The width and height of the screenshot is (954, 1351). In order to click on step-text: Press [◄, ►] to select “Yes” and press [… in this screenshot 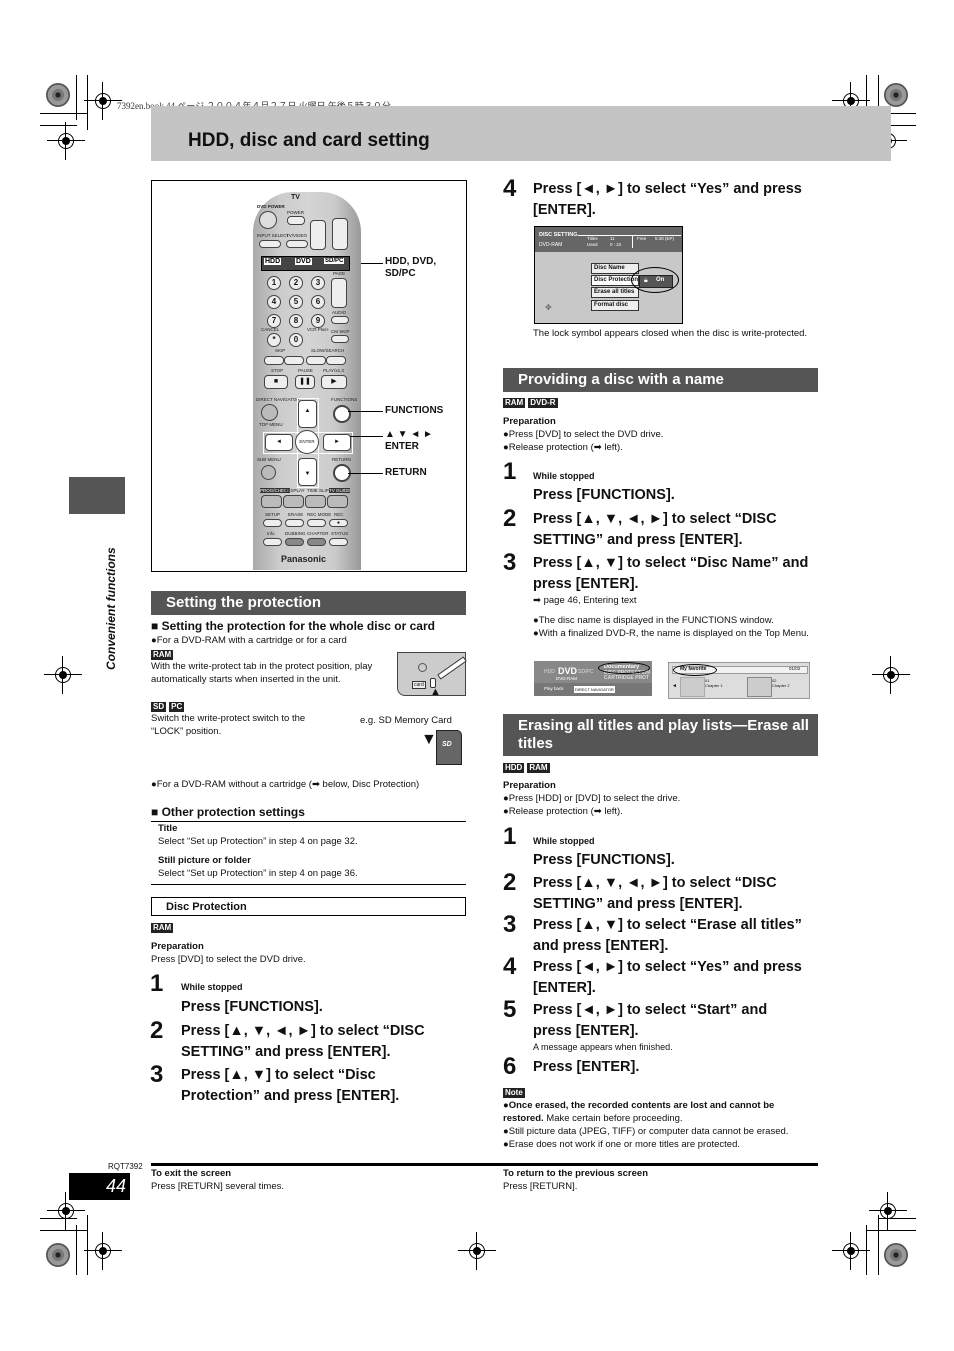, I will do `click(667, 199)`.